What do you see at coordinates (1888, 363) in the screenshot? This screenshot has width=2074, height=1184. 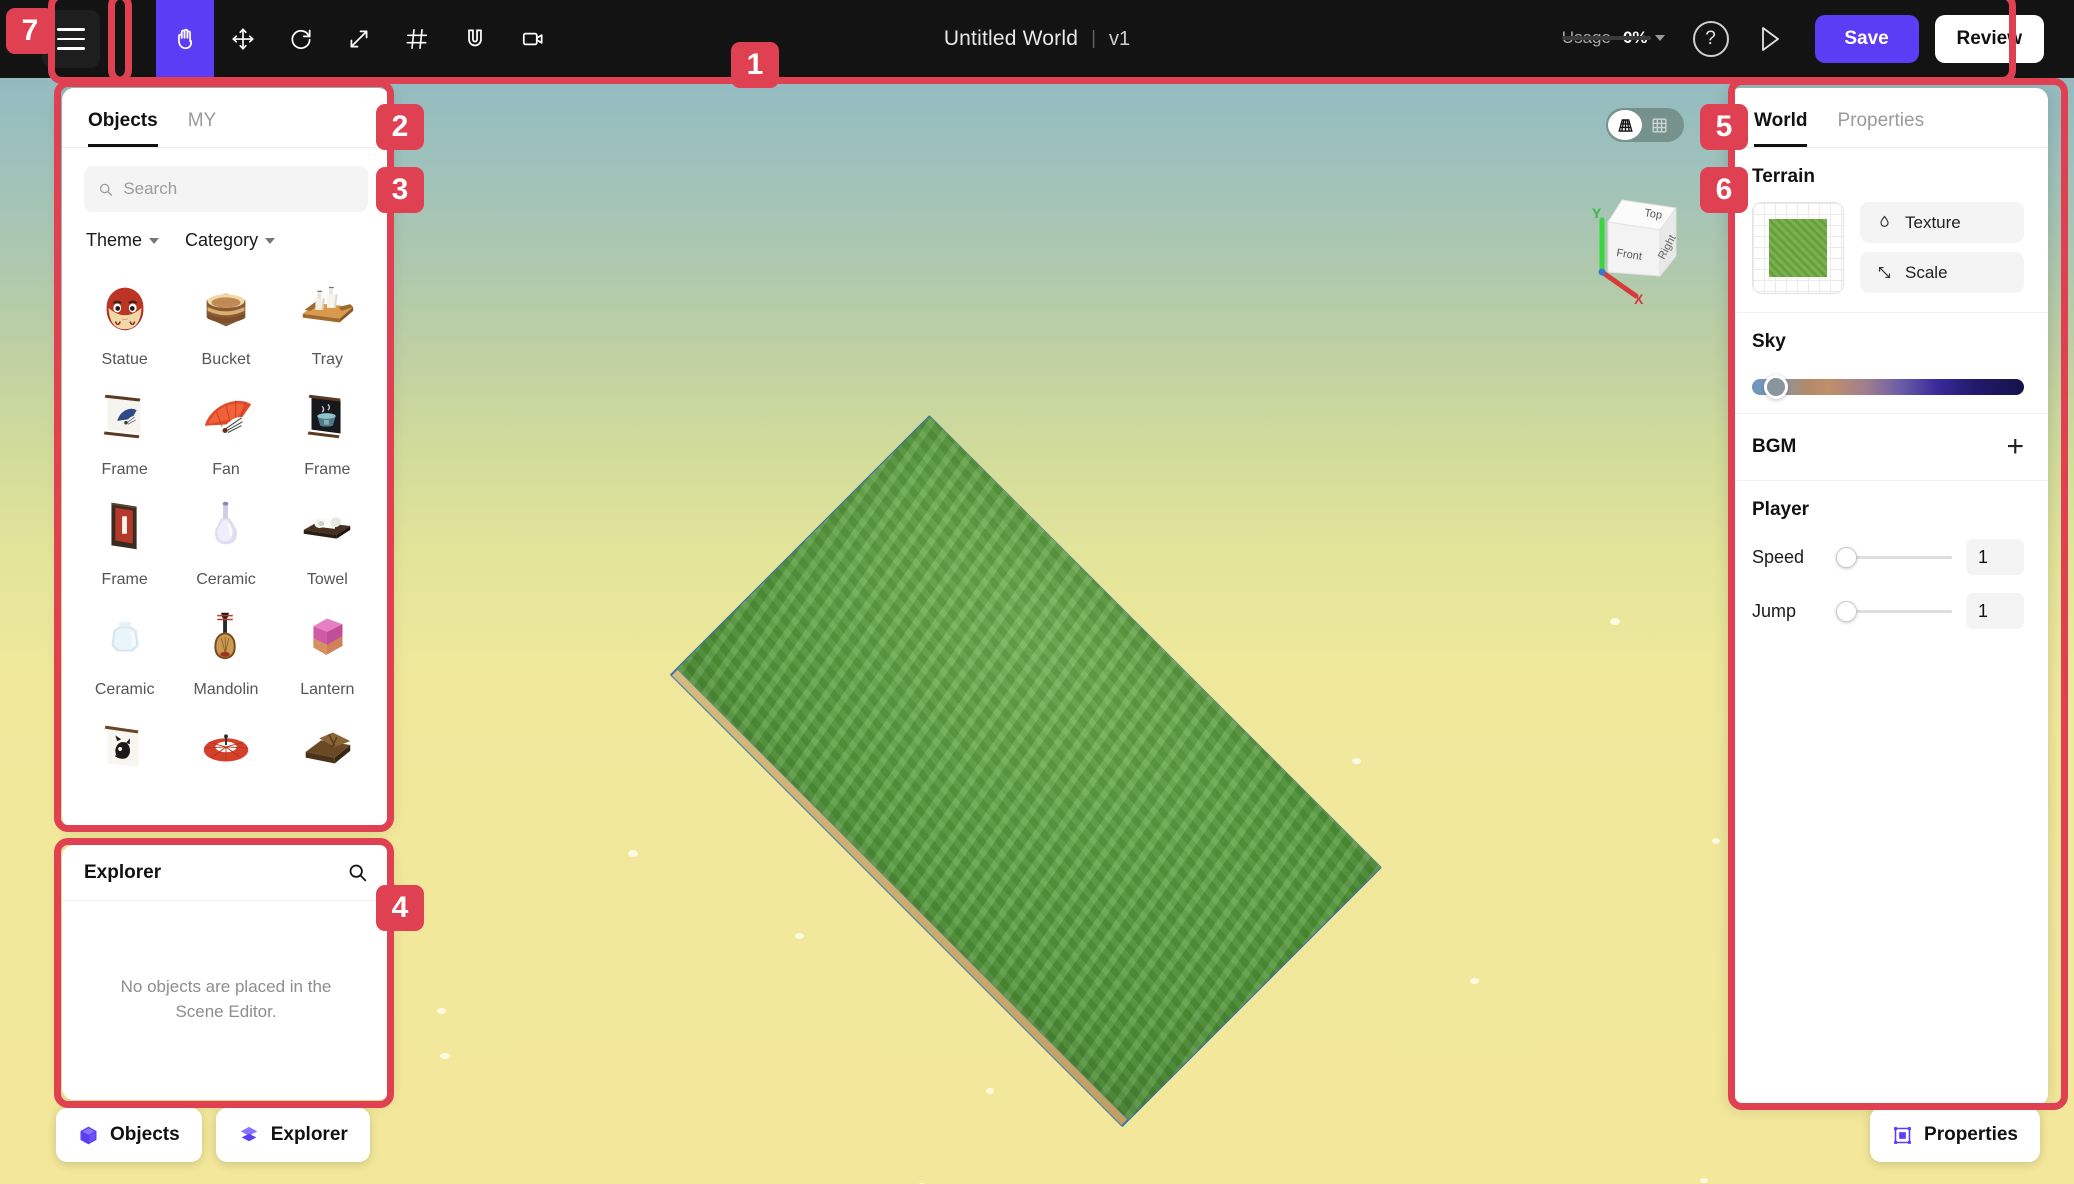 I see `sky-section: Sky` at bounding box center [1888, 363].